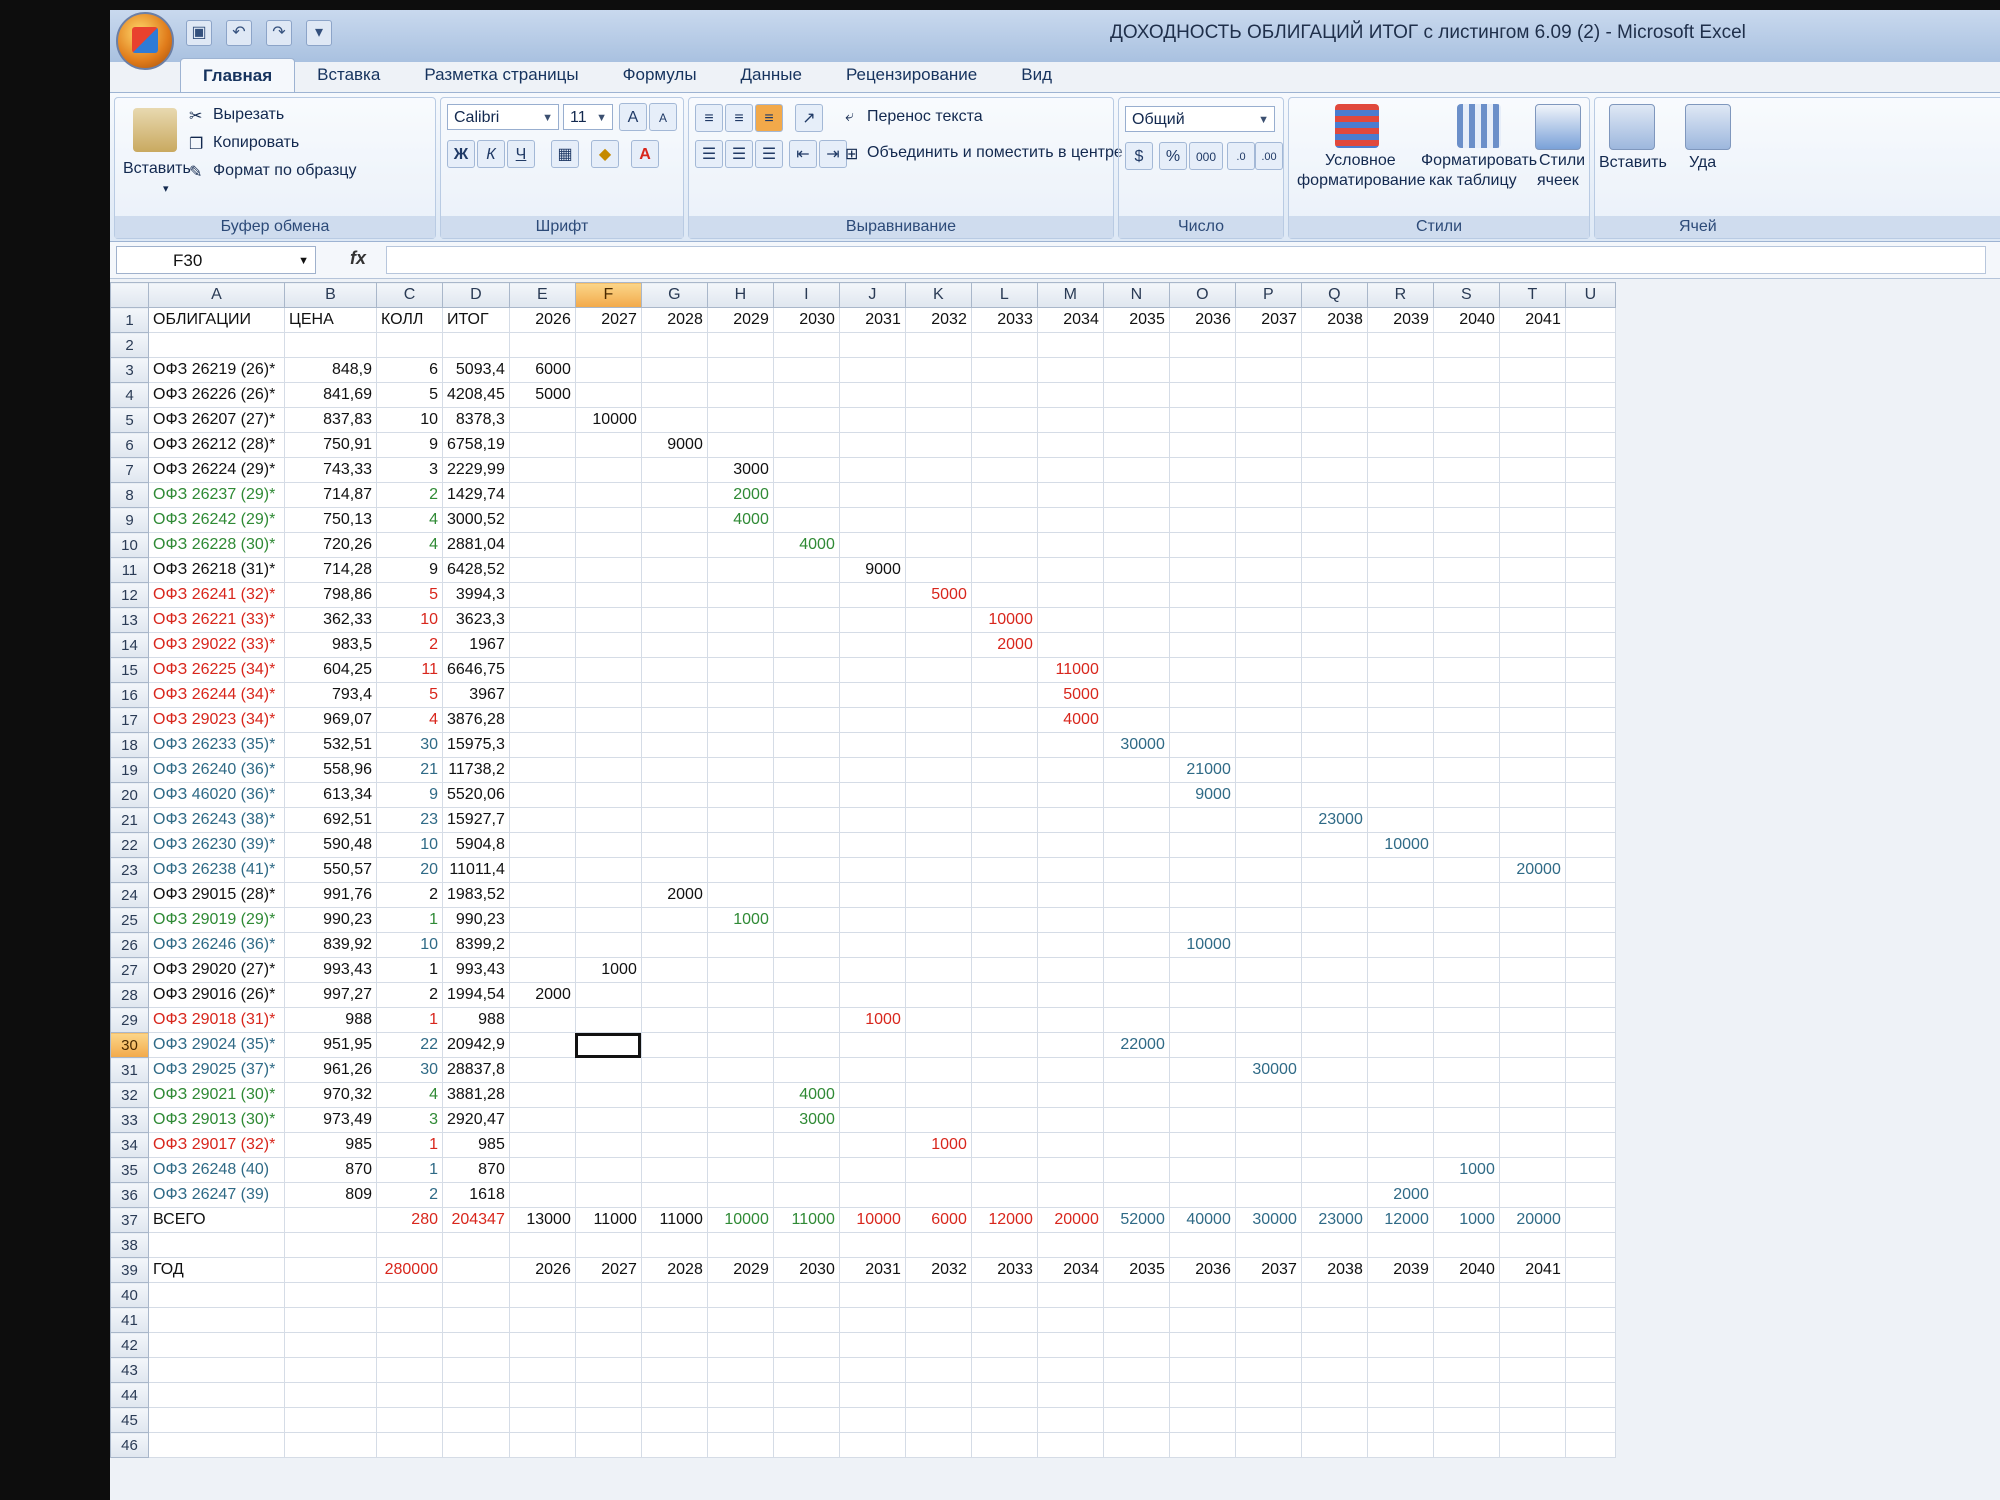 The width and height of the screenshot is (2000, 1500). I want to click on cell-S18, so click(1466, 745).